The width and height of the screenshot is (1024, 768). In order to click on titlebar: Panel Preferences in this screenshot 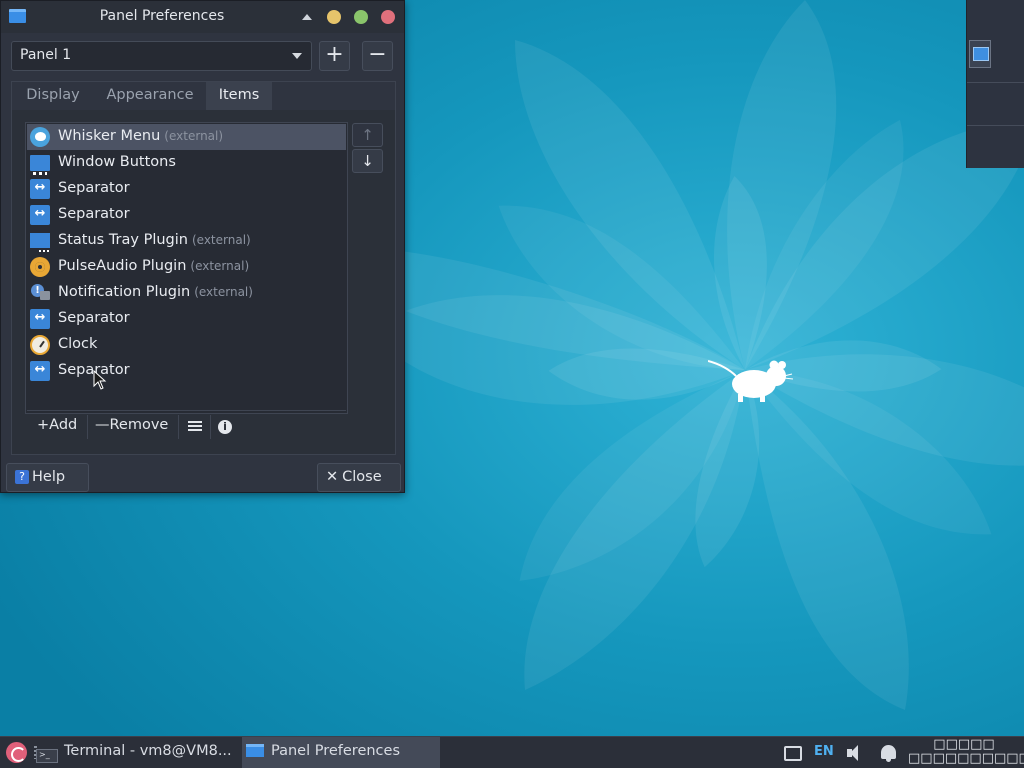, I will do `click(202, 17)`.